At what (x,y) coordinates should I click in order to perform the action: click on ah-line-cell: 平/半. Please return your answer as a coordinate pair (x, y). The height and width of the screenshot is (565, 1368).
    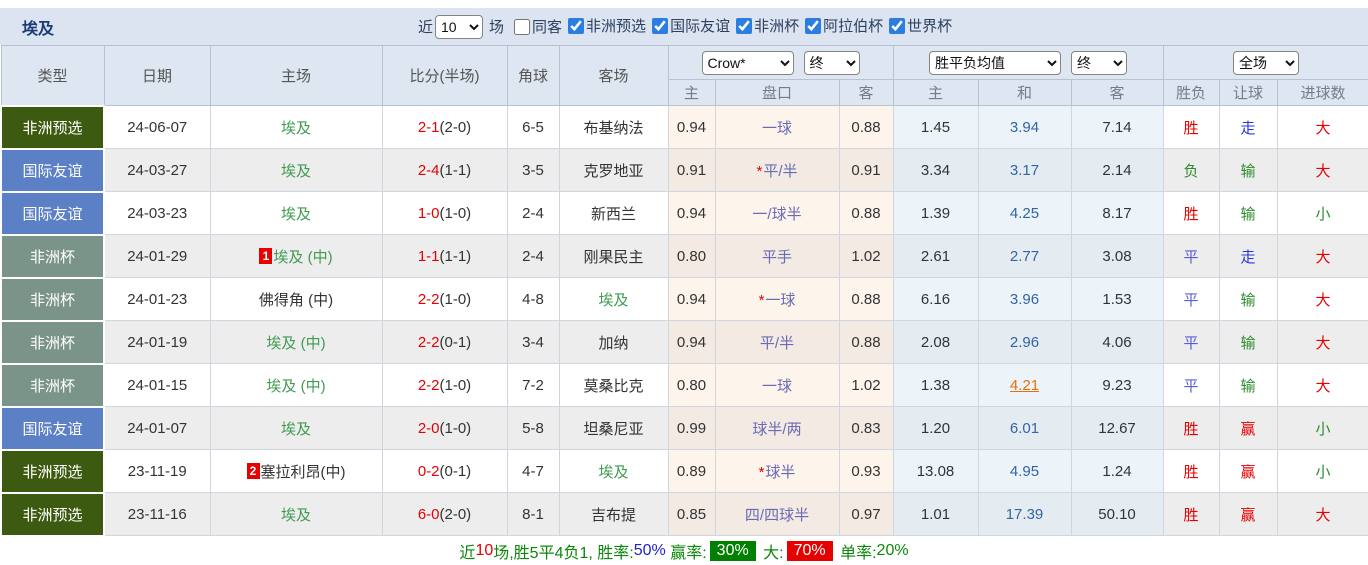
    Looking at the image, I should click on (777, 342).